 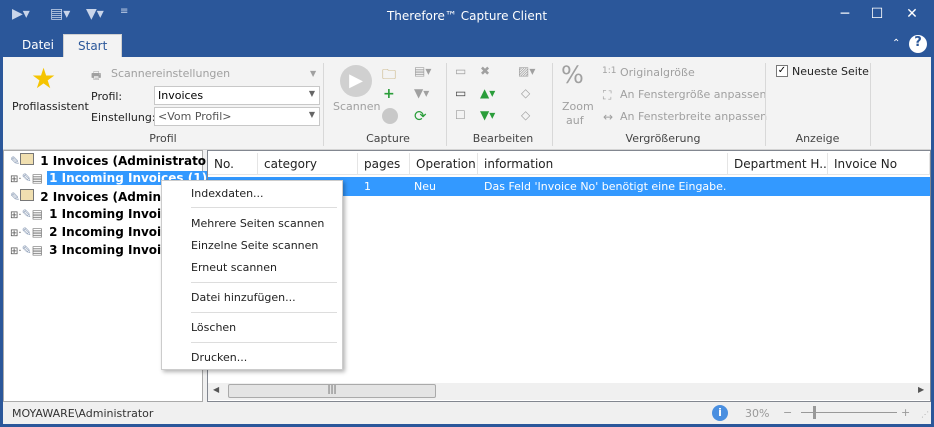 What do you see at coordinates (921, 389) in the screenshot?
I see `scroll-right-icon: ▶` at bounding box center [921, 389].